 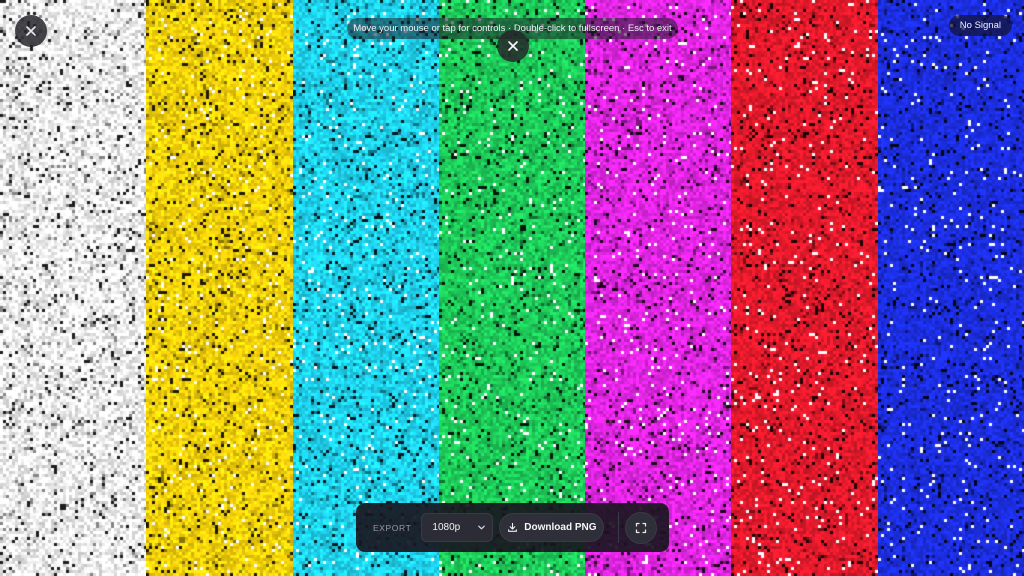 I want to click on color-bar-cyan, so click(x=366, y=288).